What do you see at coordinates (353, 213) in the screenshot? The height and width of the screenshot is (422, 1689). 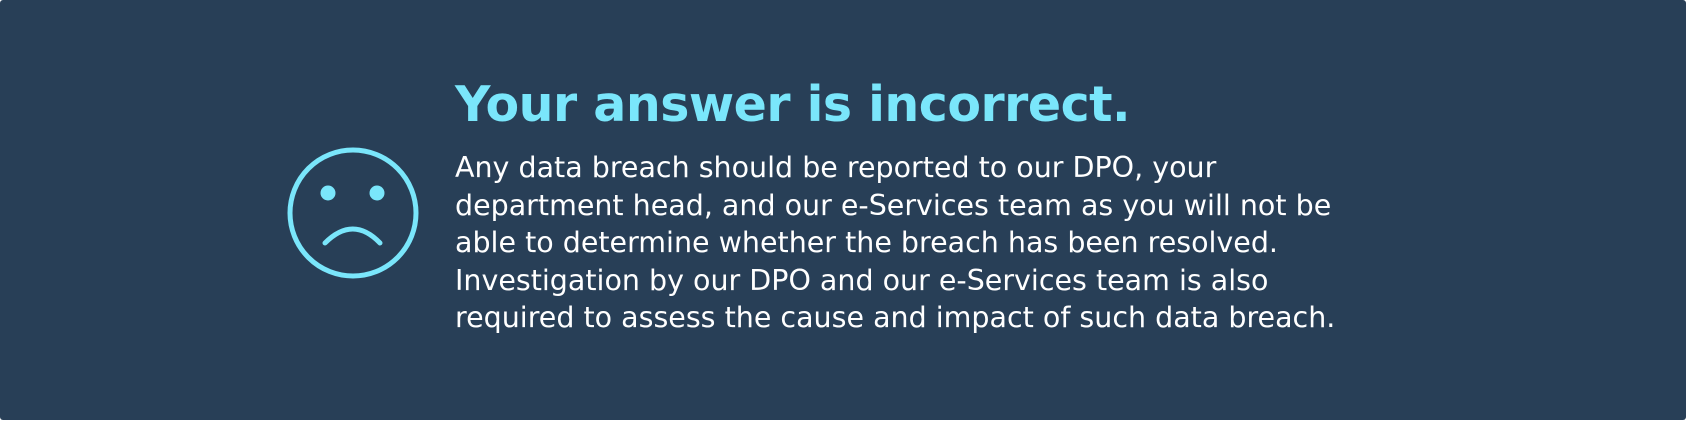 I see `sad-face-icon` at bounding box center [353, 213].